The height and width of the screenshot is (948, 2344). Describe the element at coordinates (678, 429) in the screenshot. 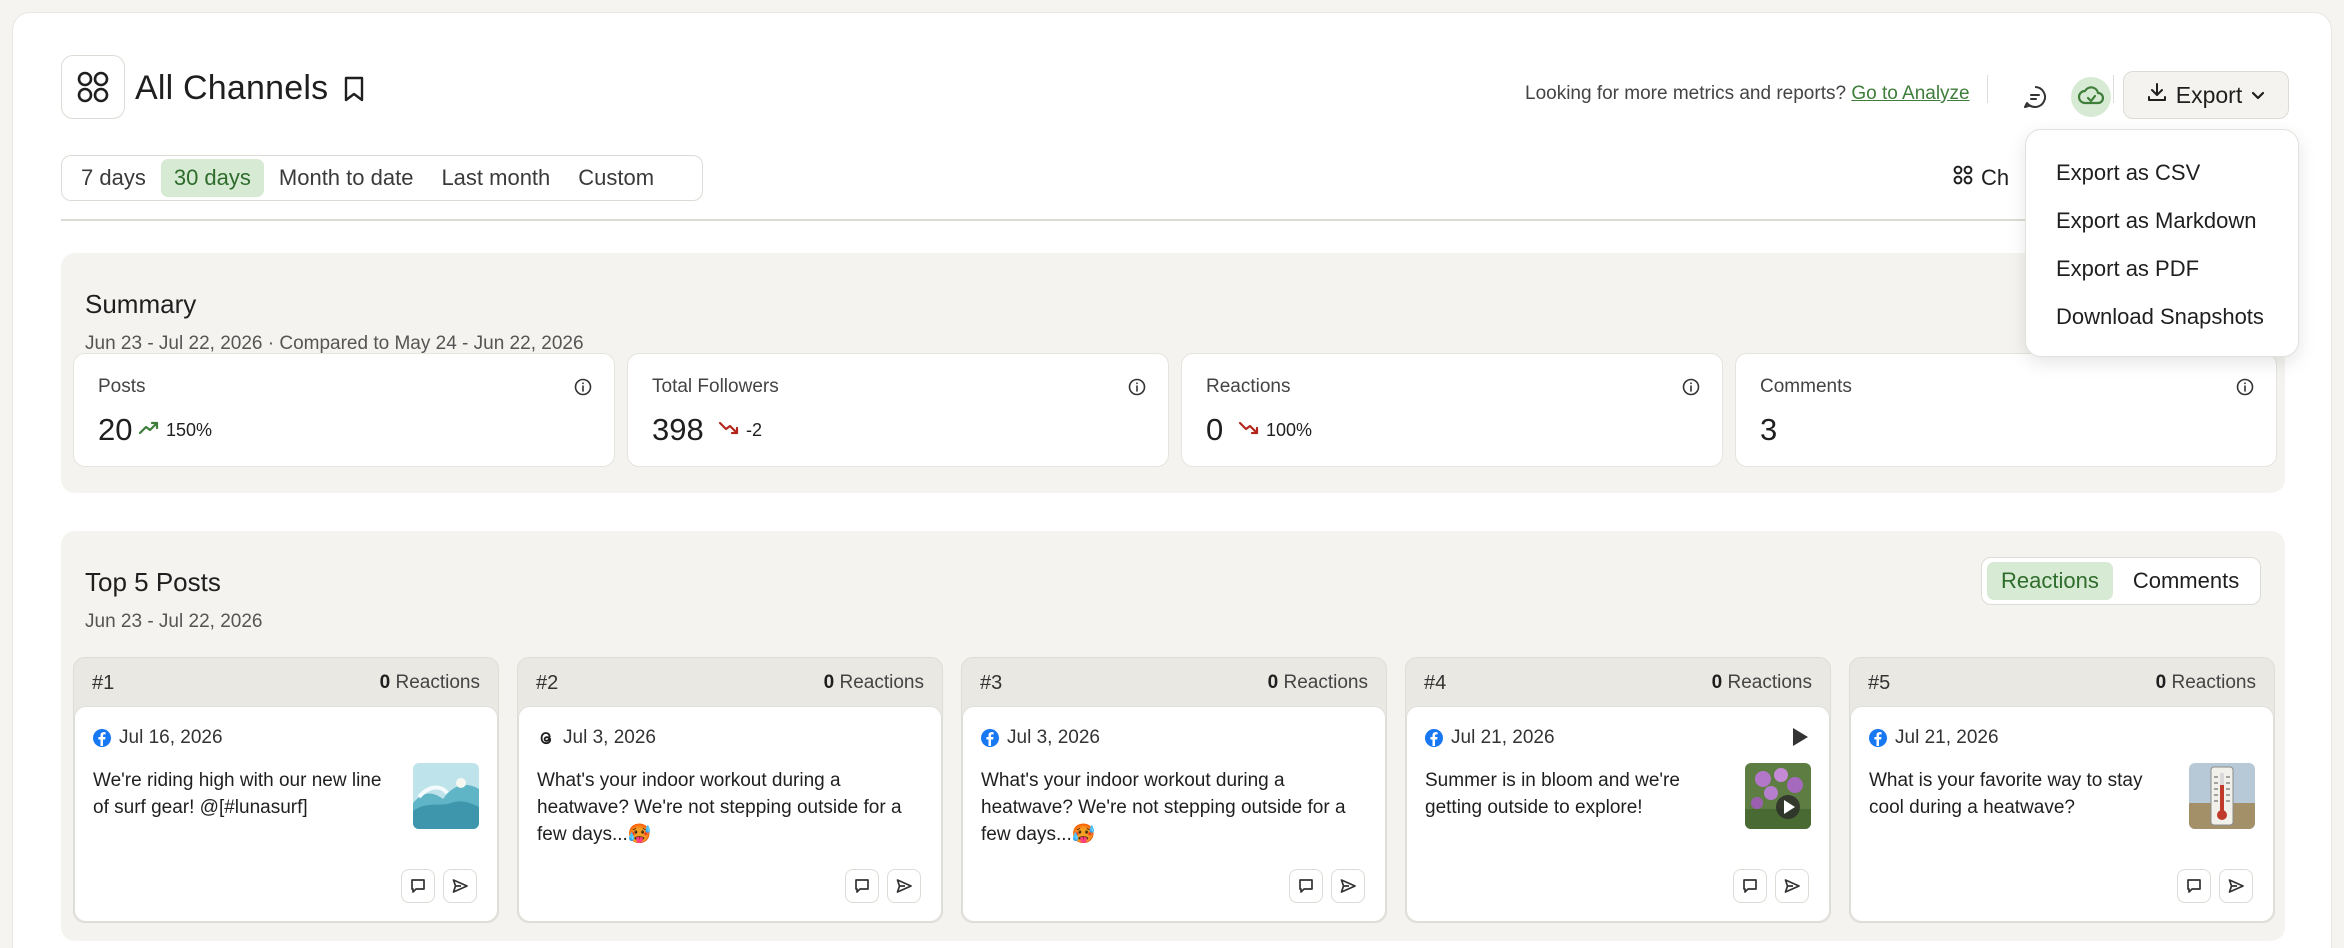

I see `metric-value: 398` at that location.